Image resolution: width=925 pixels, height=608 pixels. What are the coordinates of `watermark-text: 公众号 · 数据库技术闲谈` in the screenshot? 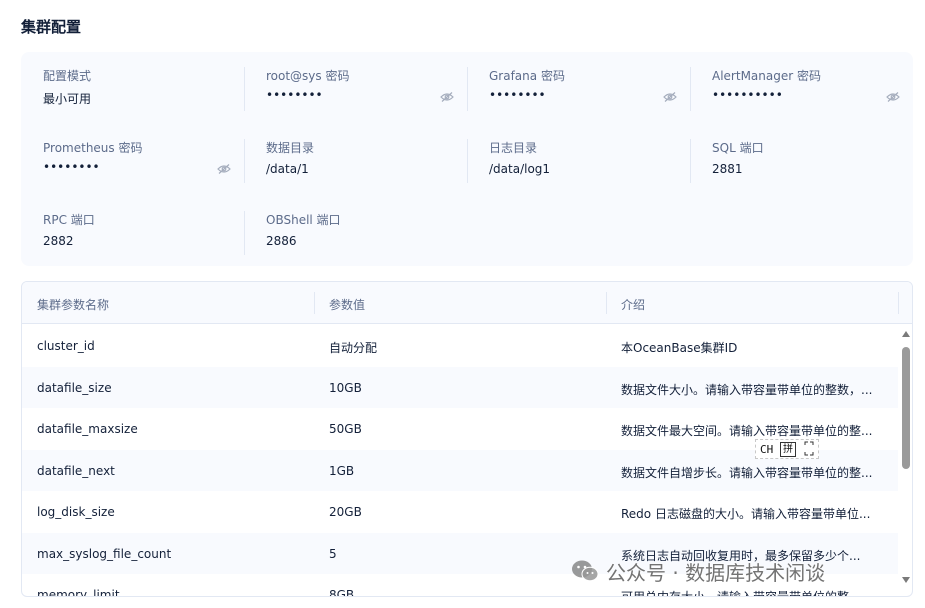 It's located at (716, 572).